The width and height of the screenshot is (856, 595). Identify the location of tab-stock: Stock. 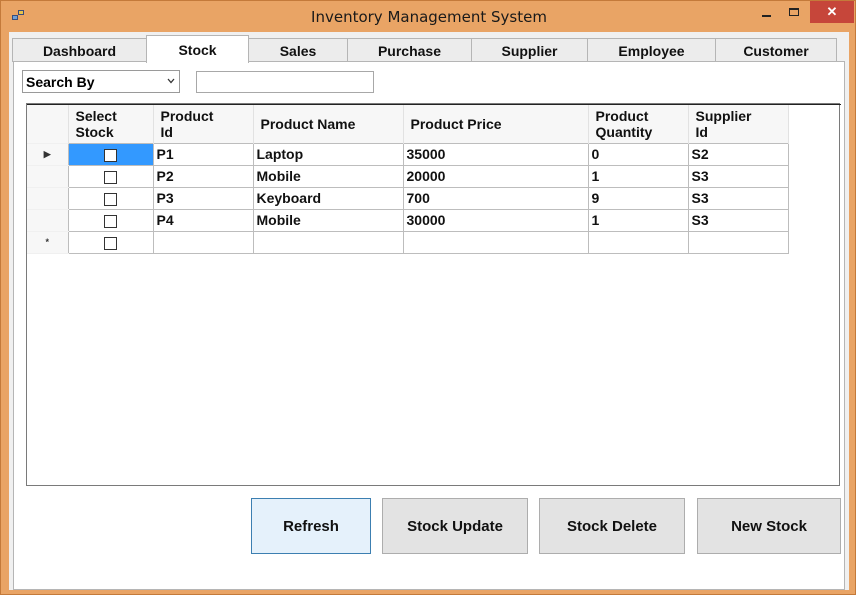
(197, 49).